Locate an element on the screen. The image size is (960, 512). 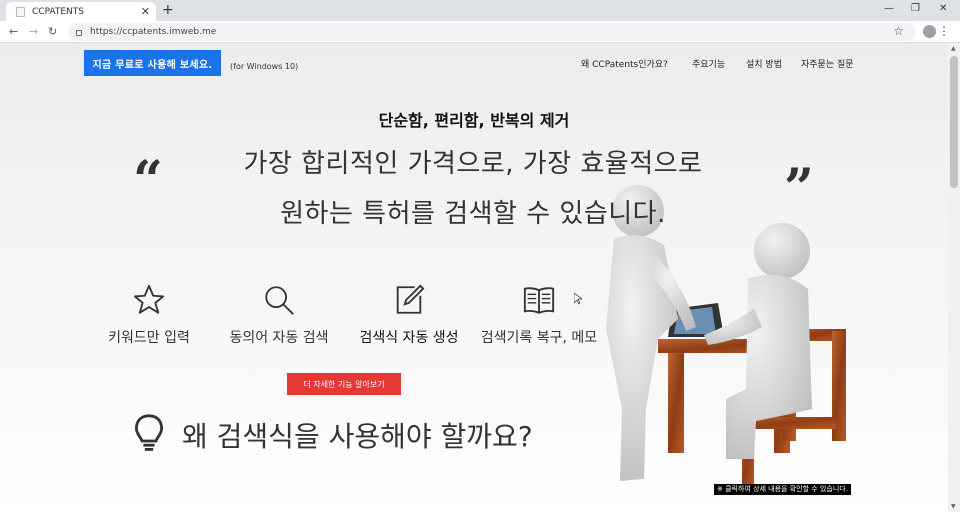
hero-tagline: 단순함, 편리함, 반복의 제거 is located at coordinates (474, 120).